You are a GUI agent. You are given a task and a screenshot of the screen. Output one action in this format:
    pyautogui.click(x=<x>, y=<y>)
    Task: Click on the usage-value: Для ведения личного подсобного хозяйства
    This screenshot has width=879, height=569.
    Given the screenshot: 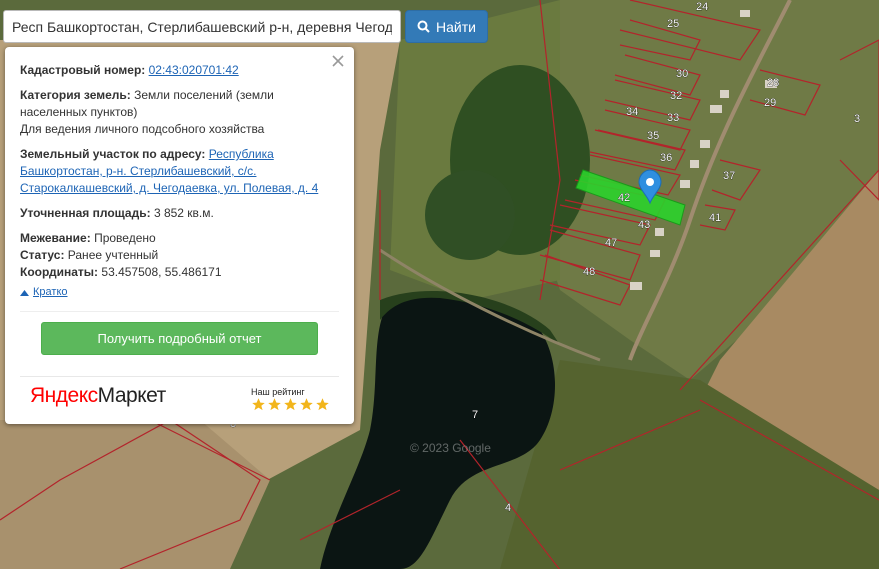 What is the action you would take?
    pyautogui.click(x=142, y=129)
    